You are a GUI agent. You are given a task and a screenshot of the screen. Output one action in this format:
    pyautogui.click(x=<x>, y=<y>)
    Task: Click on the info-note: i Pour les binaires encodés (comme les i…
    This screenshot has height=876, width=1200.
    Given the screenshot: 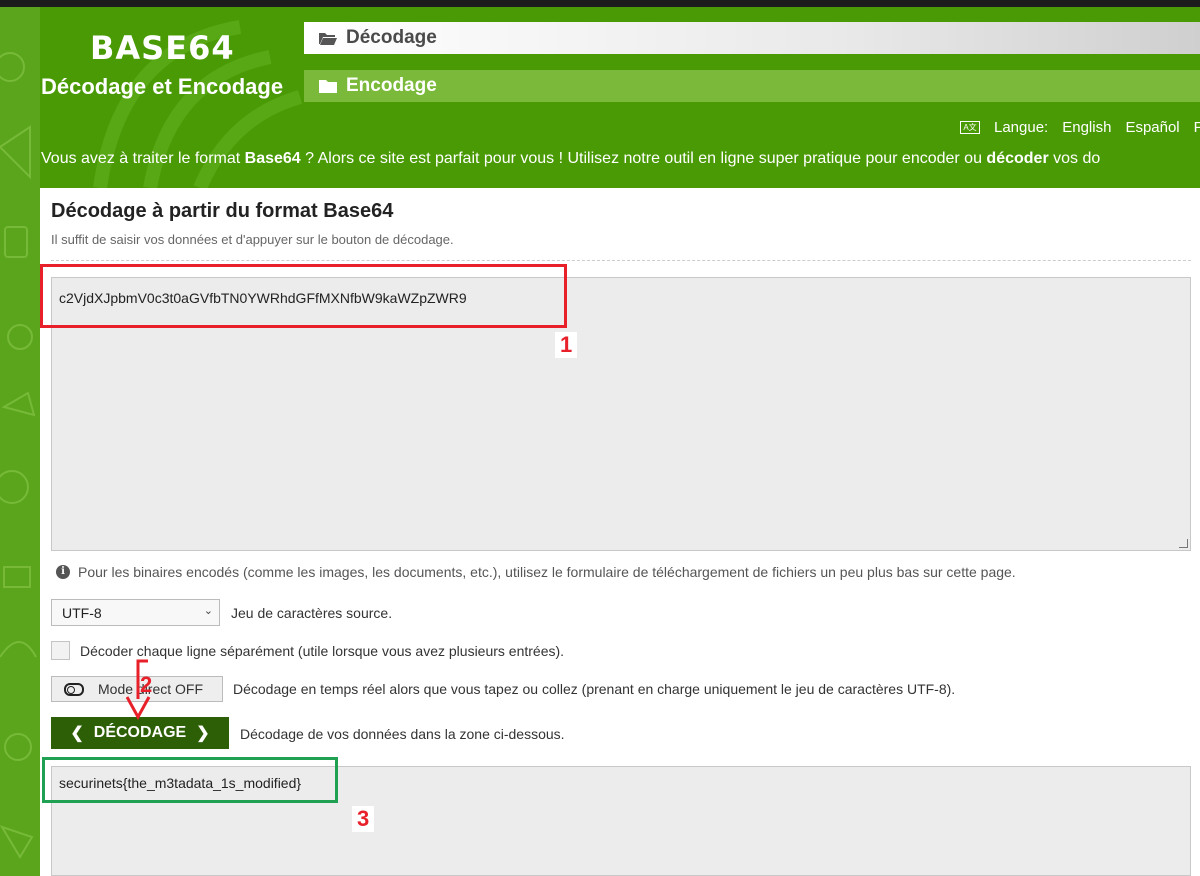 What is the action you would take?
    pyautogui.click(x=536, y=572)
    